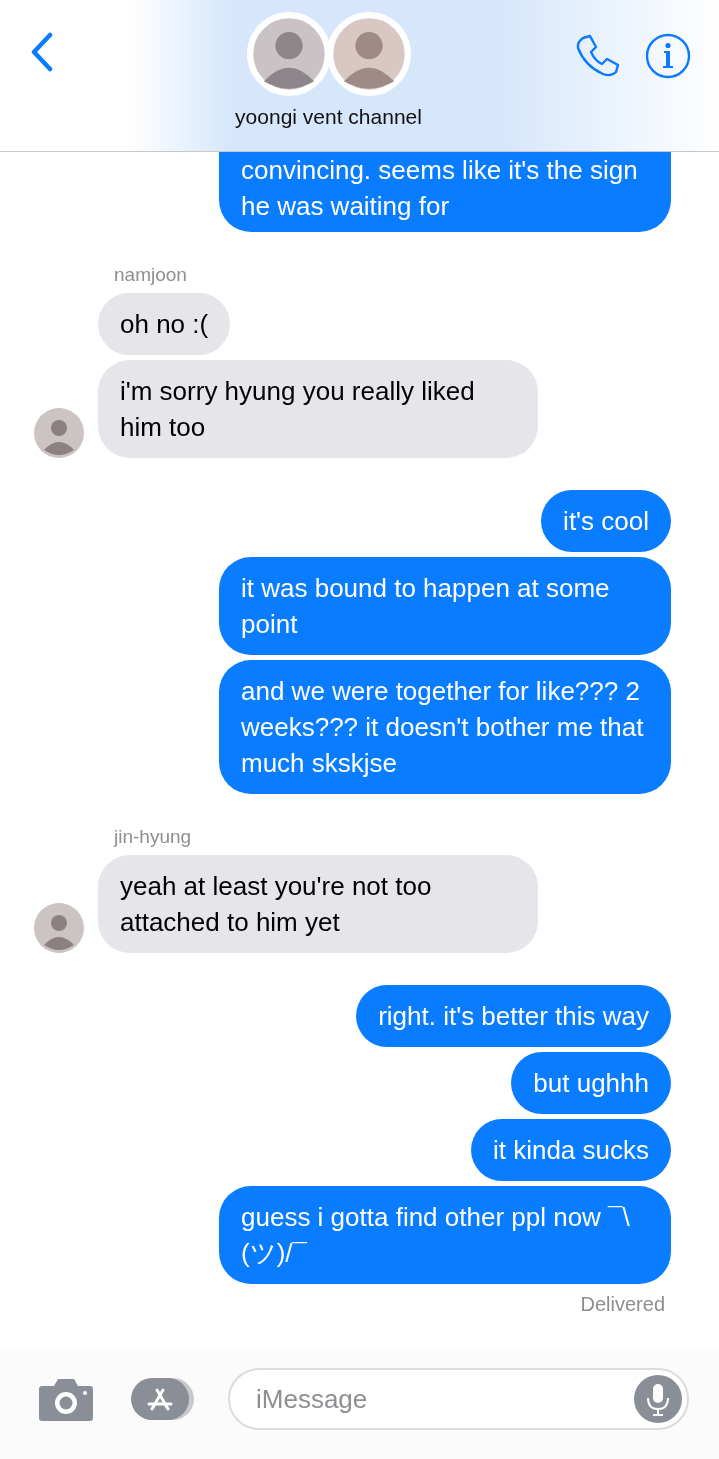  Describe the element at coordinates (570, 1150) in the screenshot. I see `message-bubble: it kinda sucks` at that location.